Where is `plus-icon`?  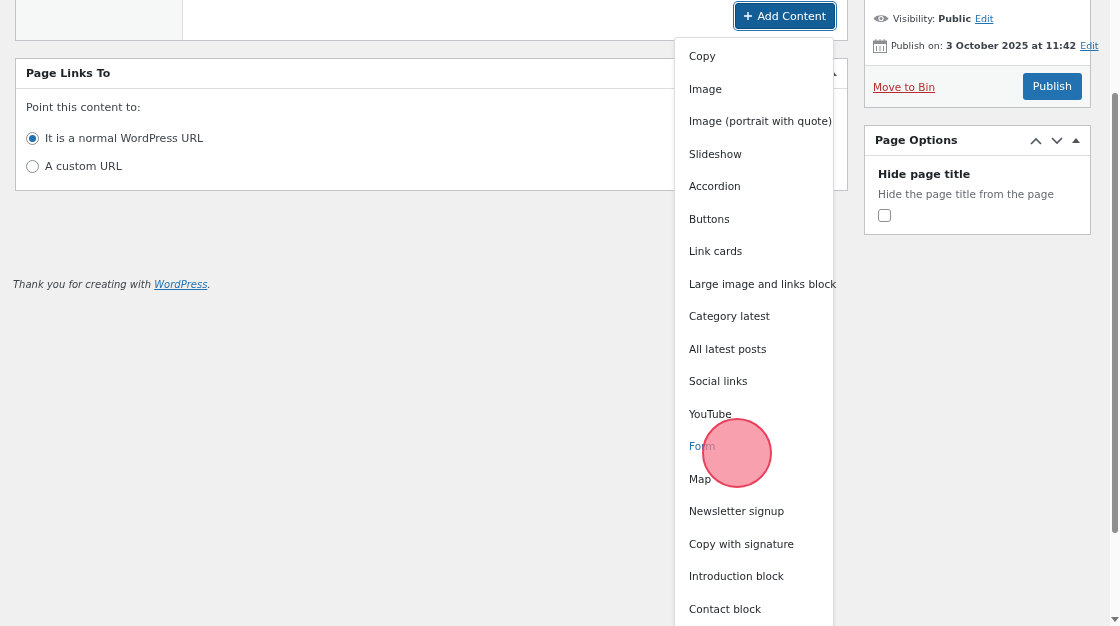
plus-icon is located at coordinates (748, 15).